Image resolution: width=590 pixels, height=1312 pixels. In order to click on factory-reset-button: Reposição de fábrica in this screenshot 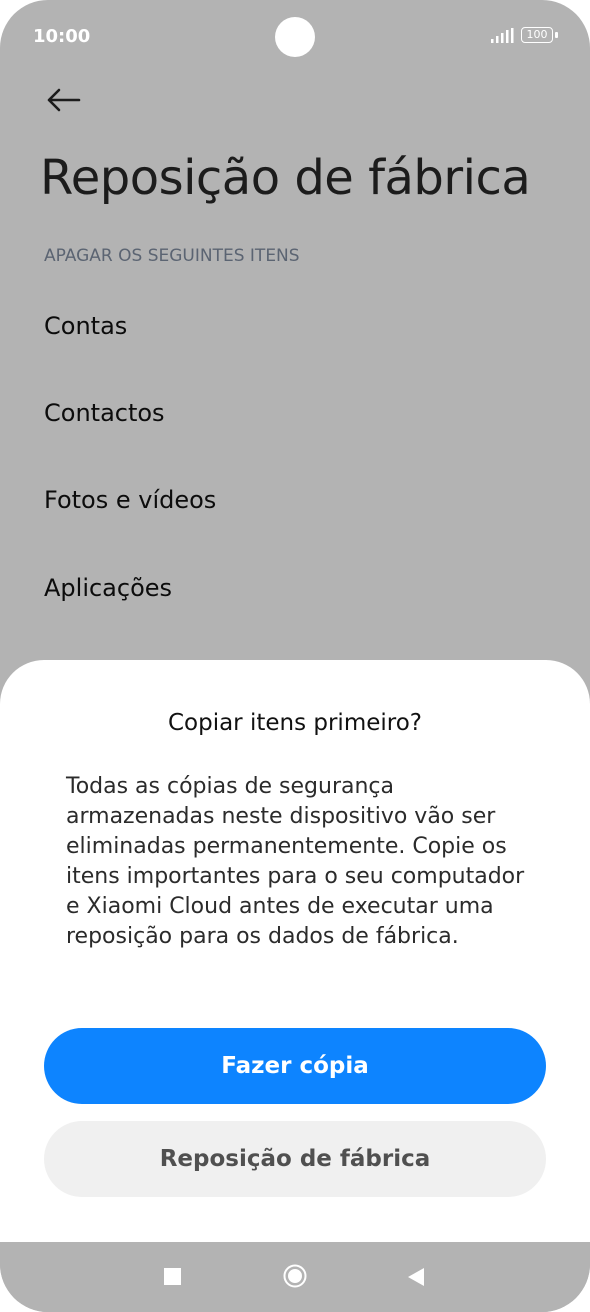, I will do `click(295, 1159)`.